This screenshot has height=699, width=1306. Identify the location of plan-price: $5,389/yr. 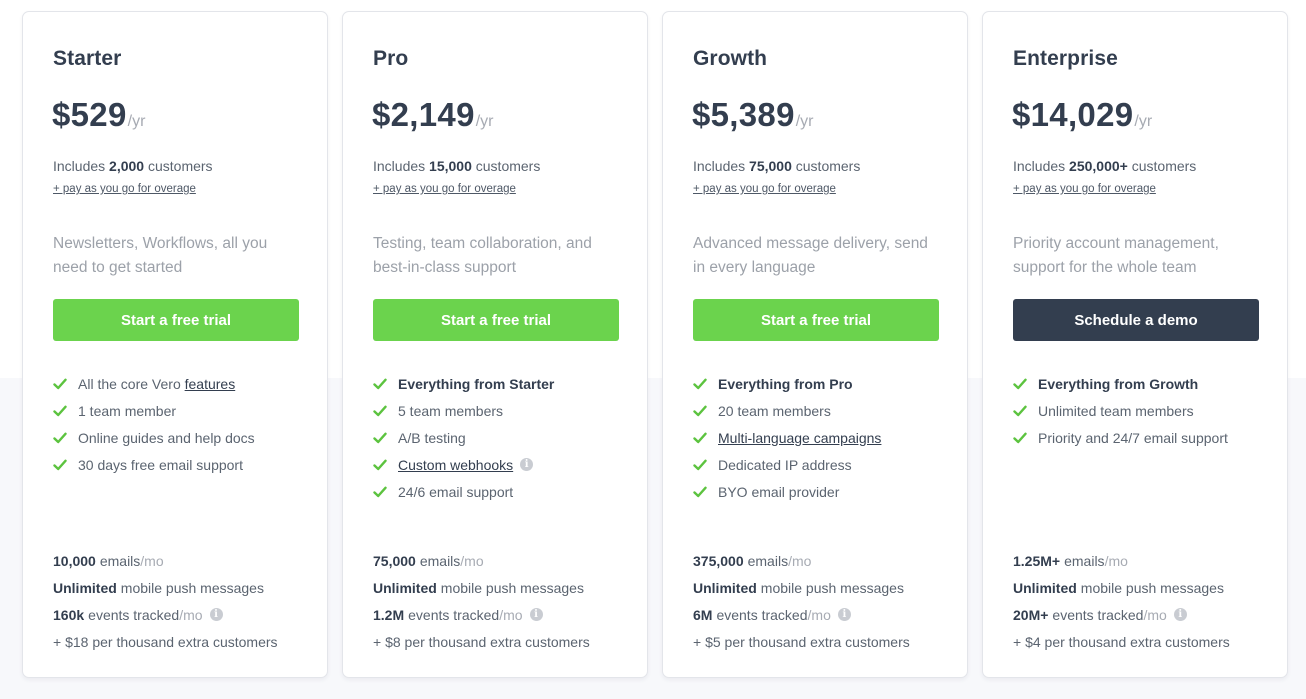
(753, 115).